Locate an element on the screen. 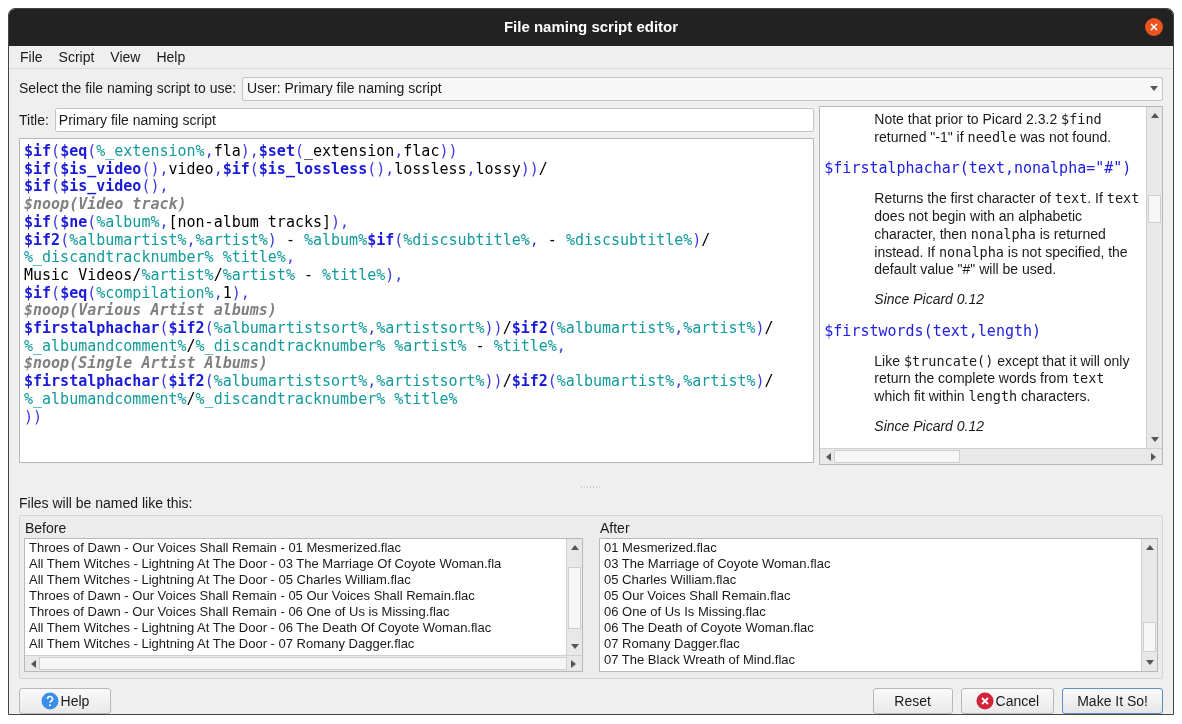 The height and width of the screenshot is (724, 1182). code-line: $noop(Video track) is located at coordinates (105, 205).